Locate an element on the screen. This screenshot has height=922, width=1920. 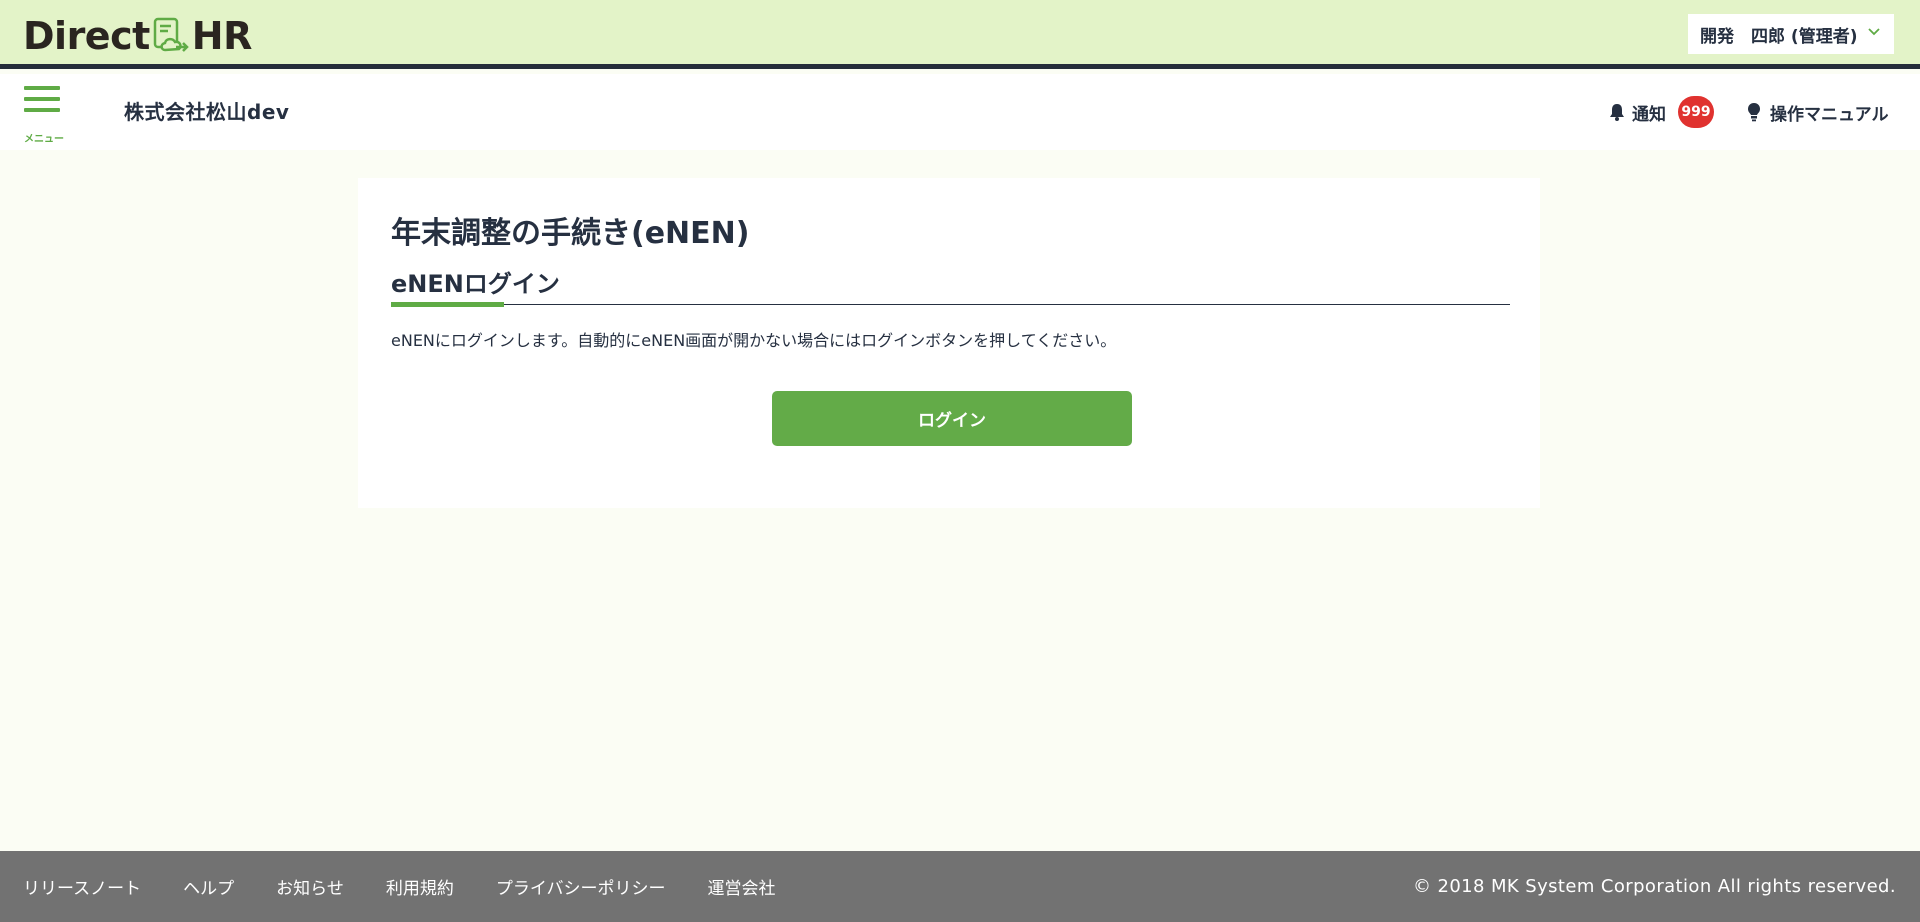
sub-header: メニュー 株式会社松山dev 通知 999 操作マニュアル is located at coordinates (960, 112).